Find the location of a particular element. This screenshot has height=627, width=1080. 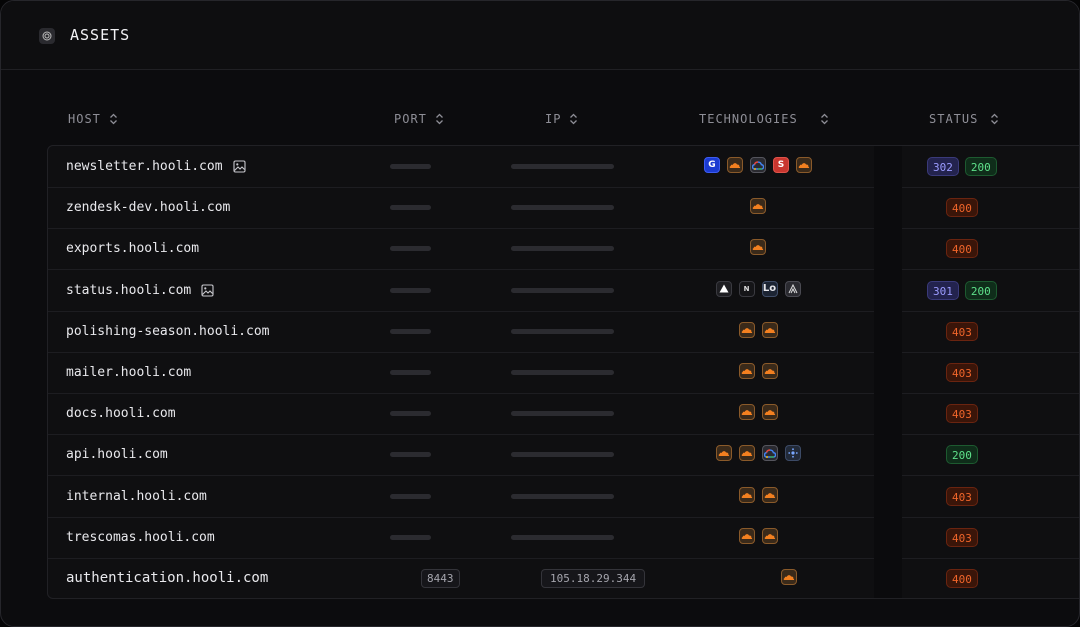

lo-icon: Lo is located at coordinates (769, 288).